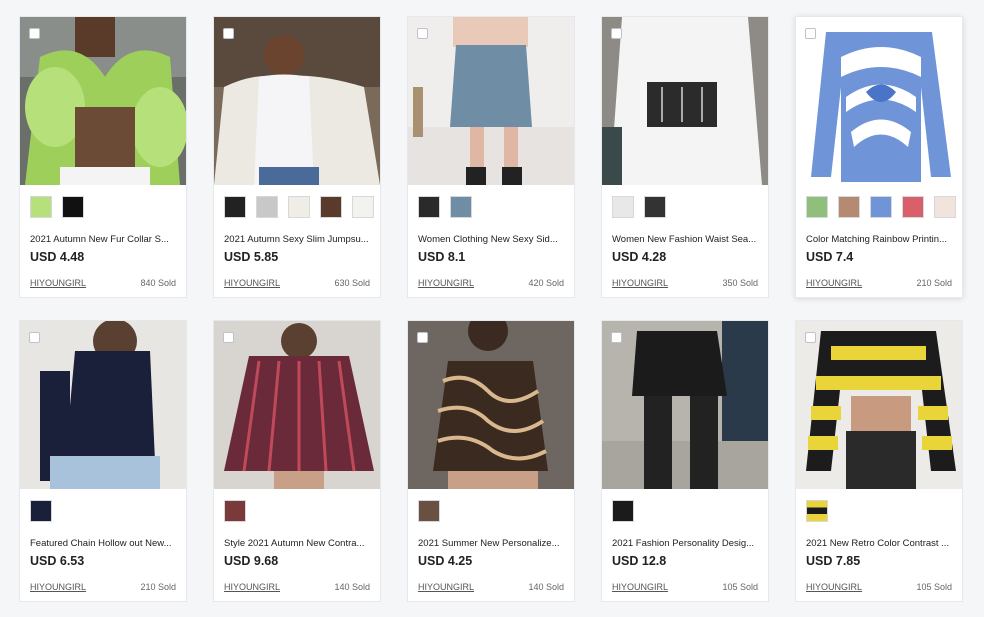  I want to click on sold-count: 105 Sold, so click(934, 587).